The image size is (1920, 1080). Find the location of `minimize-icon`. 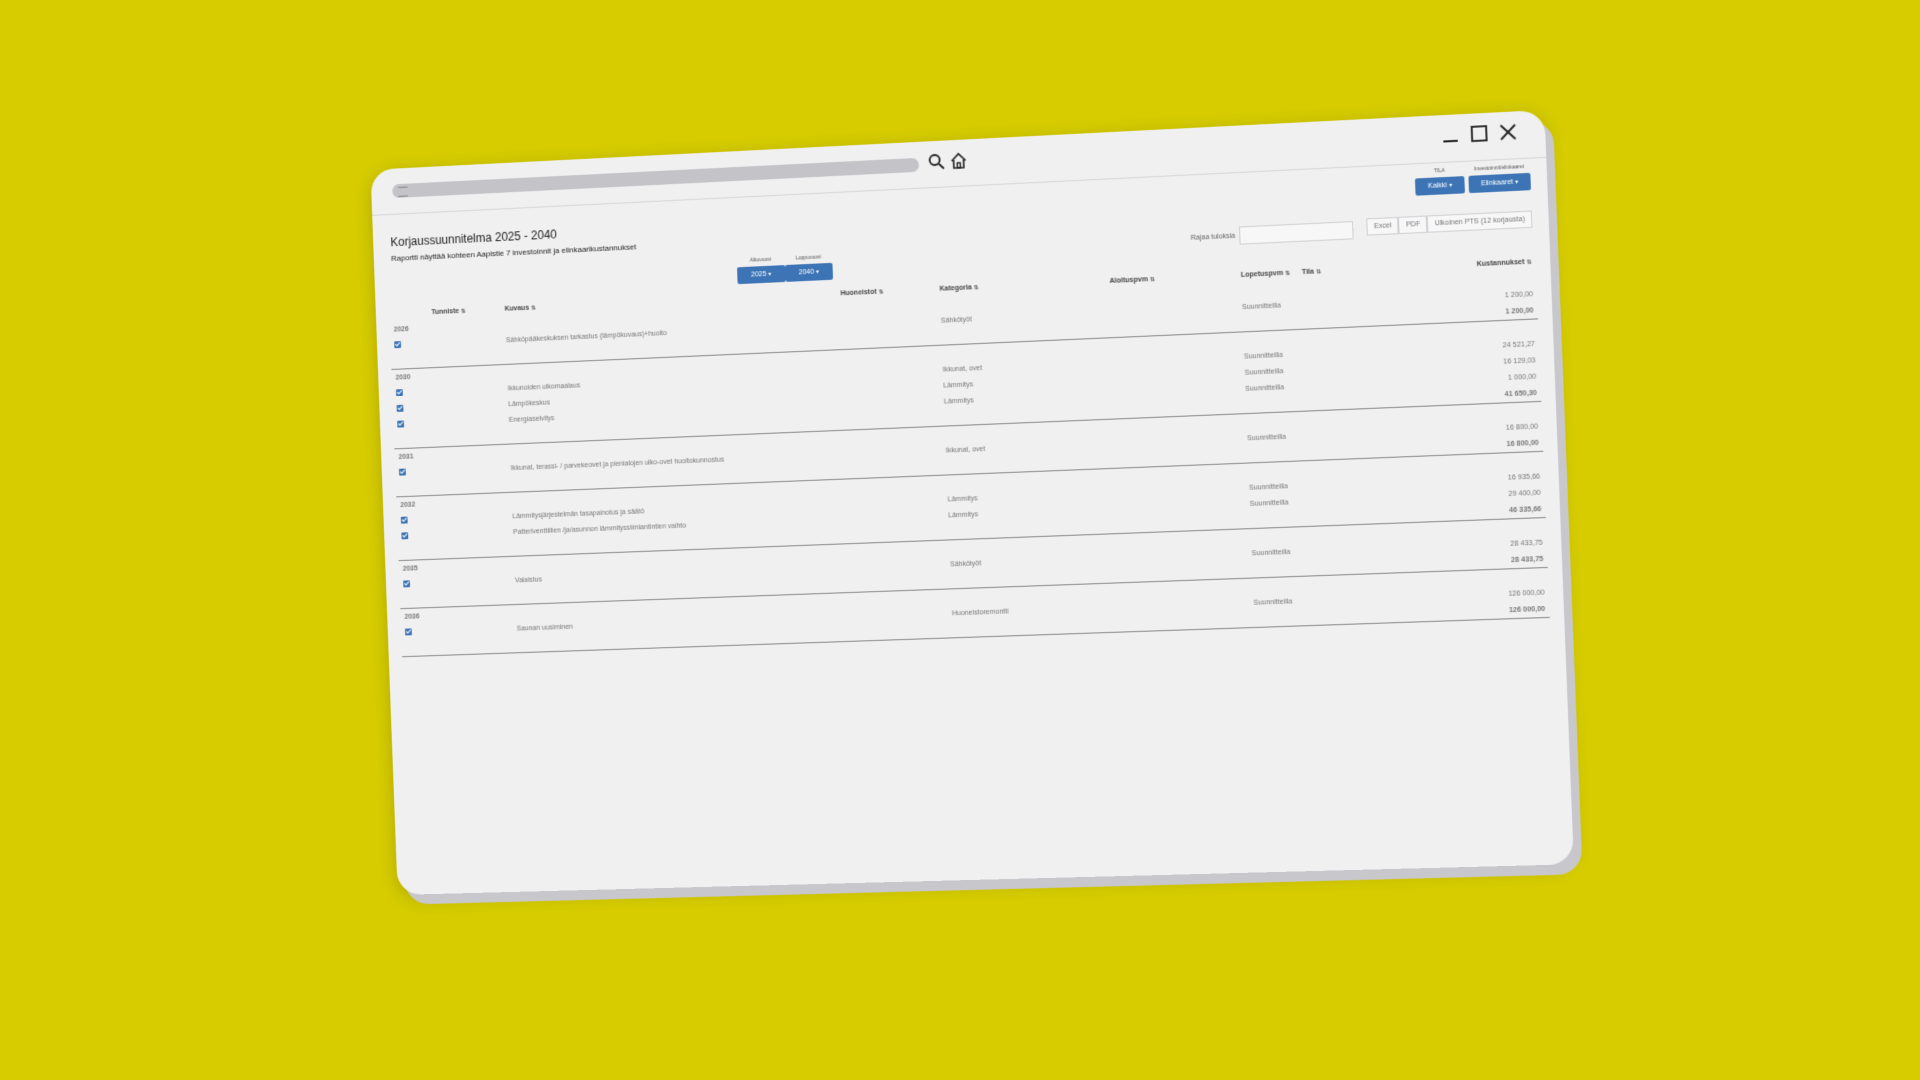

minimize-icon is located at coordinates (1451, 135).